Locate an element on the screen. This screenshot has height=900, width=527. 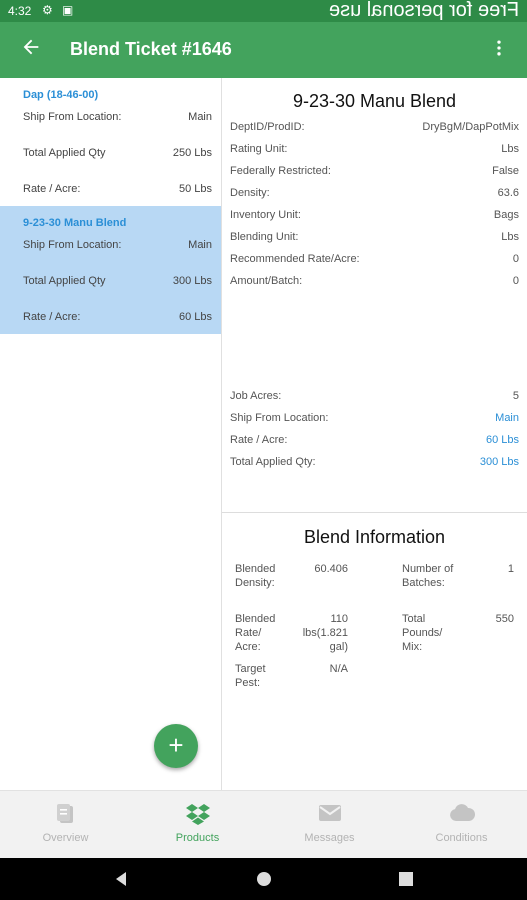
product-name: Dap (18-46-00) is located at coordinates (61, 95).